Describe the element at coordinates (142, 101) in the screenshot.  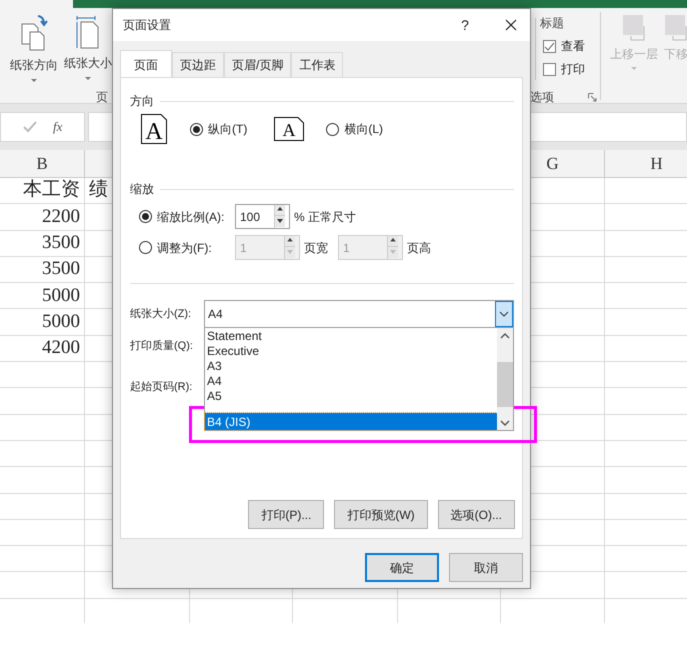
I see `section-label: 方向` at that location.